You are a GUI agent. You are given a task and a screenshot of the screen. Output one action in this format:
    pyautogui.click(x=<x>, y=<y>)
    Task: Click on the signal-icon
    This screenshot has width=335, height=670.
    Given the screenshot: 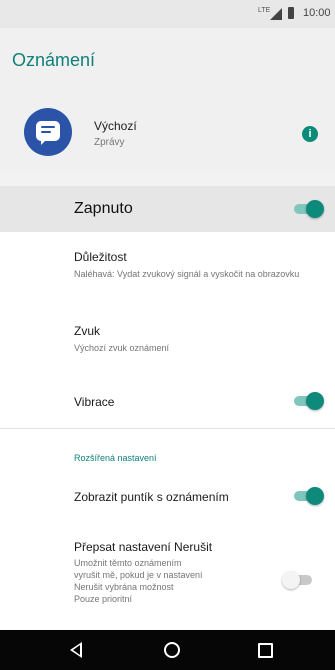 What is the action you would take?
    pyautogui.click(x=276, y=14)
    